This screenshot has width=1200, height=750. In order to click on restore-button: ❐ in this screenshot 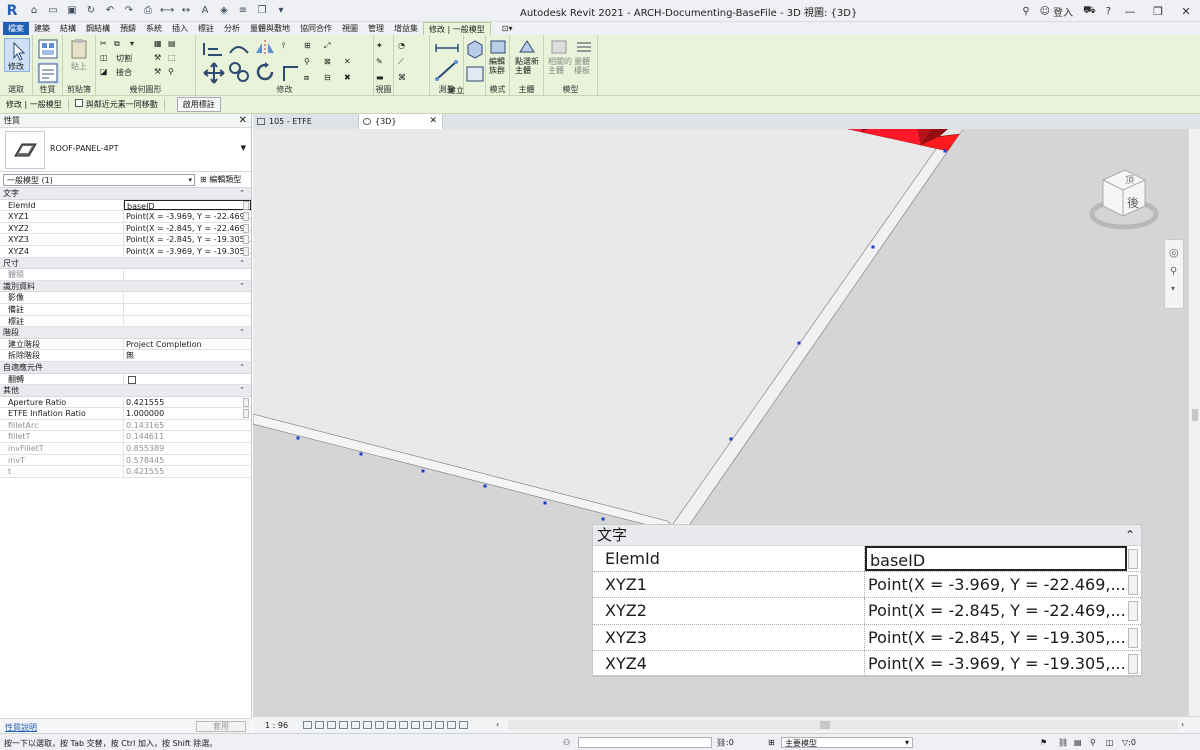, I will do `click(1158, 11)`.